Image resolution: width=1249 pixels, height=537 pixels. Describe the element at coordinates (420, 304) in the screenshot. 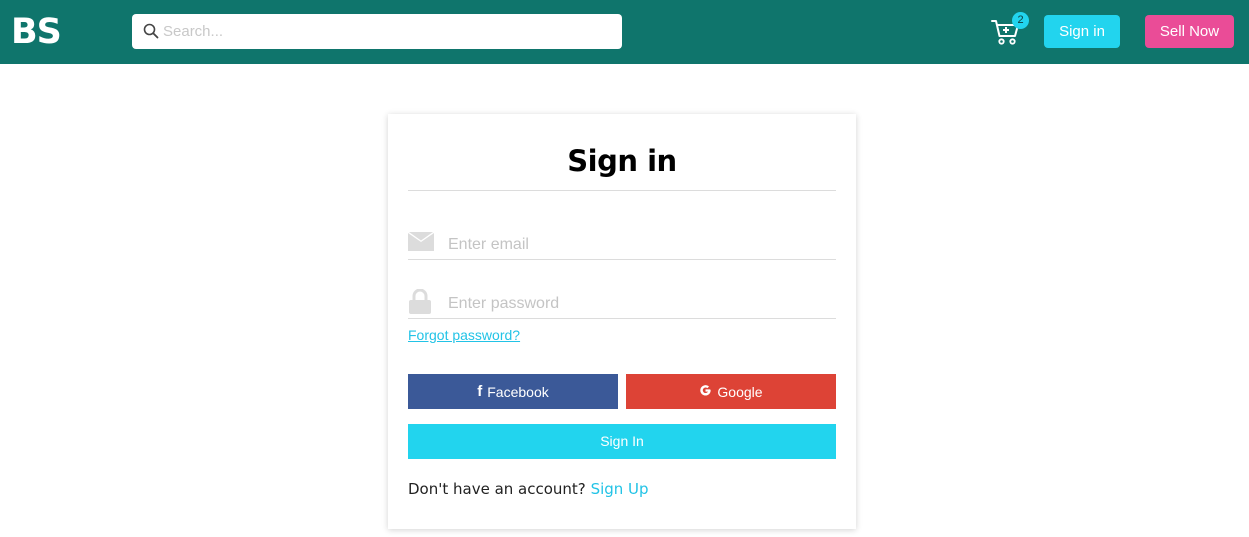

I see `lock-icon` at that location.